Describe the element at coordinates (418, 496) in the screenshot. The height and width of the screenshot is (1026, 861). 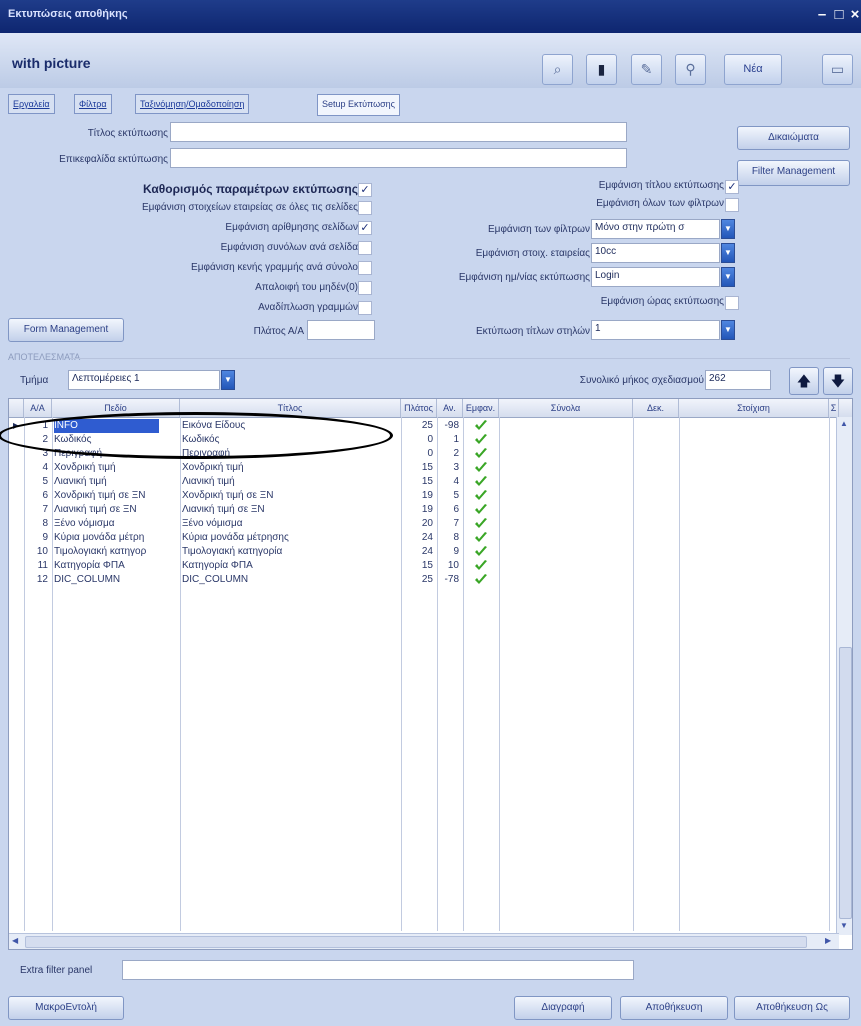
I see `width-cell: 19` at that location.